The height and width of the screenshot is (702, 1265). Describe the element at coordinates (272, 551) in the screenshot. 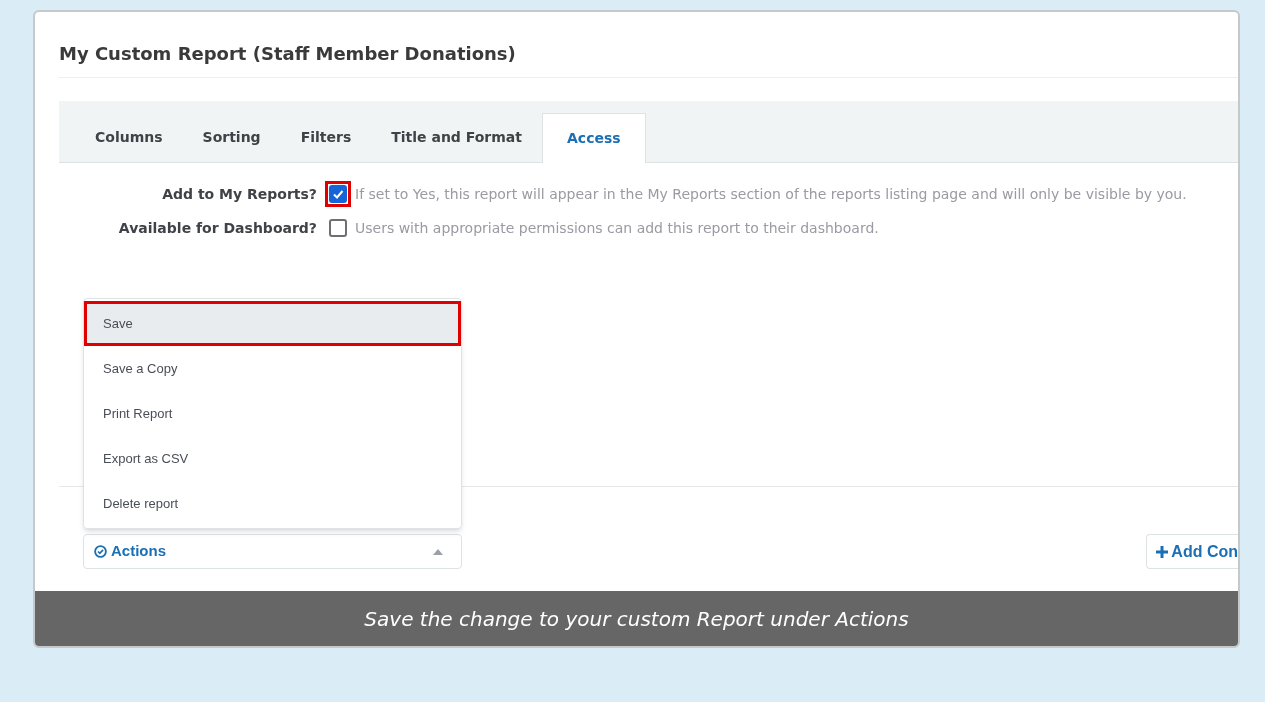

I see `actions-dropdown-button: Actions` at that location.